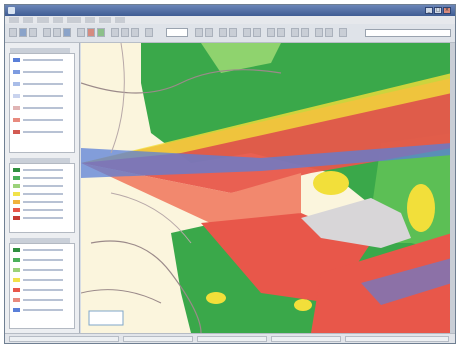 The height and width of the screenshot is (352, 464). I want to click on minimize-button: _, so click(429, 10).